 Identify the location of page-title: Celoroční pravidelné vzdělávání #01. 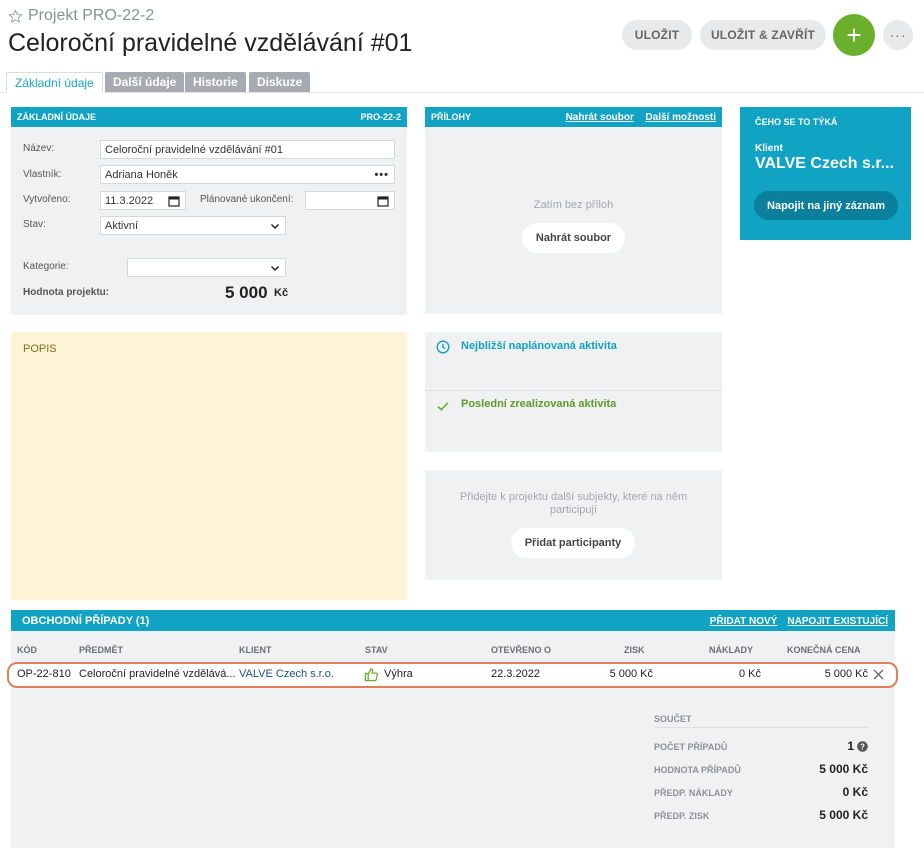
(210, 43).